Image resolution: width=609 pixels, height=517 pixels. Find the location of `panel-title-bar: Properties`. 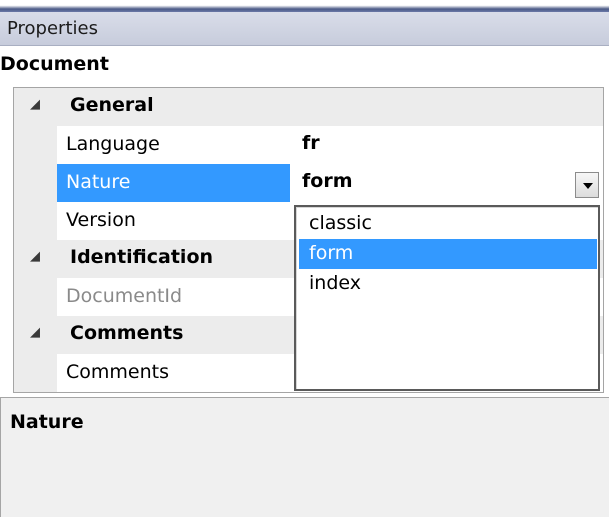

panel-title-bar: Properties is located at coordinates (304, 29).